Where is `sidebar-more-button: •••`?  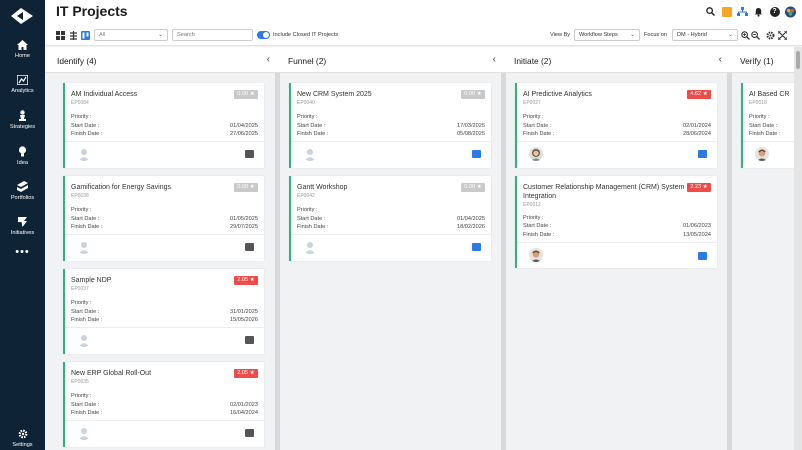 sidebar-more-button: ••• is located at coordinates (22, 252).